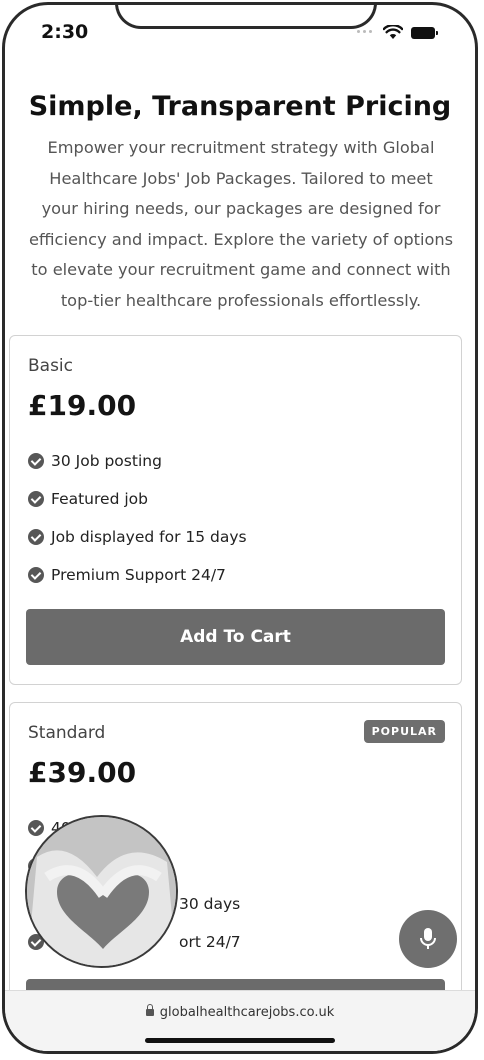  I want to click on status-time: 2:30, so click(65, 32).